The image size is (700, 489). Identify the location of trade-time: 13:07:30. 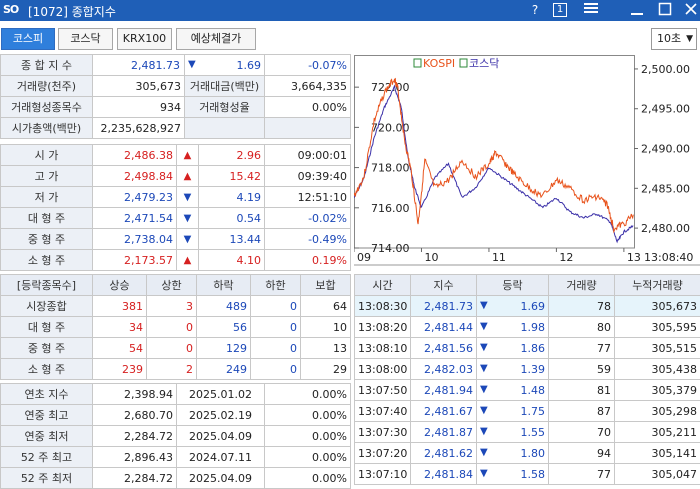
(383, 432).